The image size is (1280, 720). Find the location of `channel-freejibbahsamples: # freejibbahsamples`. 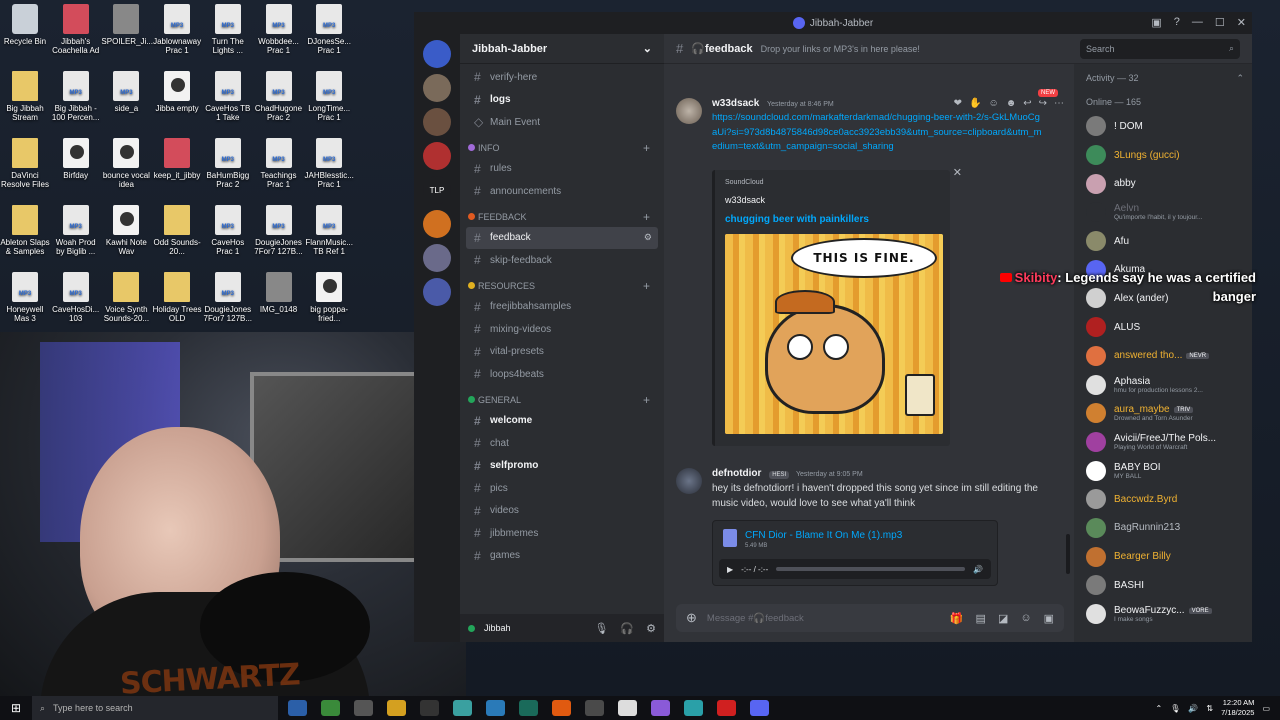

channel-freejibbahsamples: # freejibbahsamples is located at coordinates (562, 307).